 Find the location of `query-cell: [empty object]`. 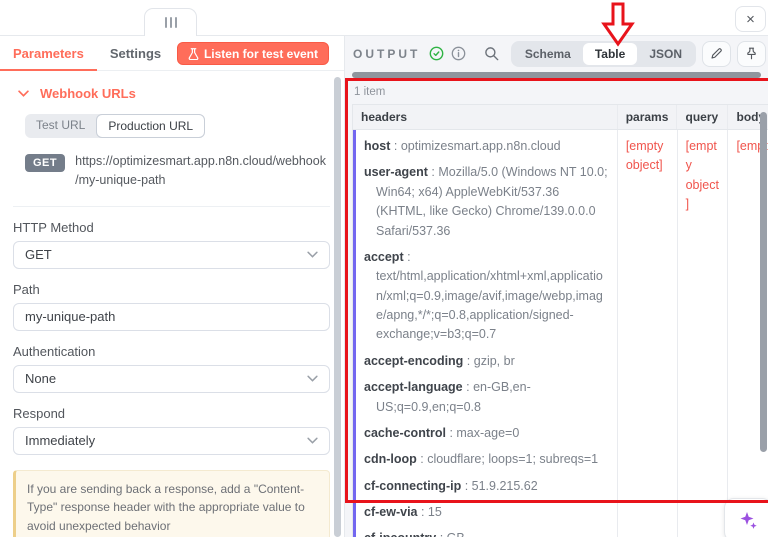

query-cell: [empty object] is located at coordinates (702, 333).